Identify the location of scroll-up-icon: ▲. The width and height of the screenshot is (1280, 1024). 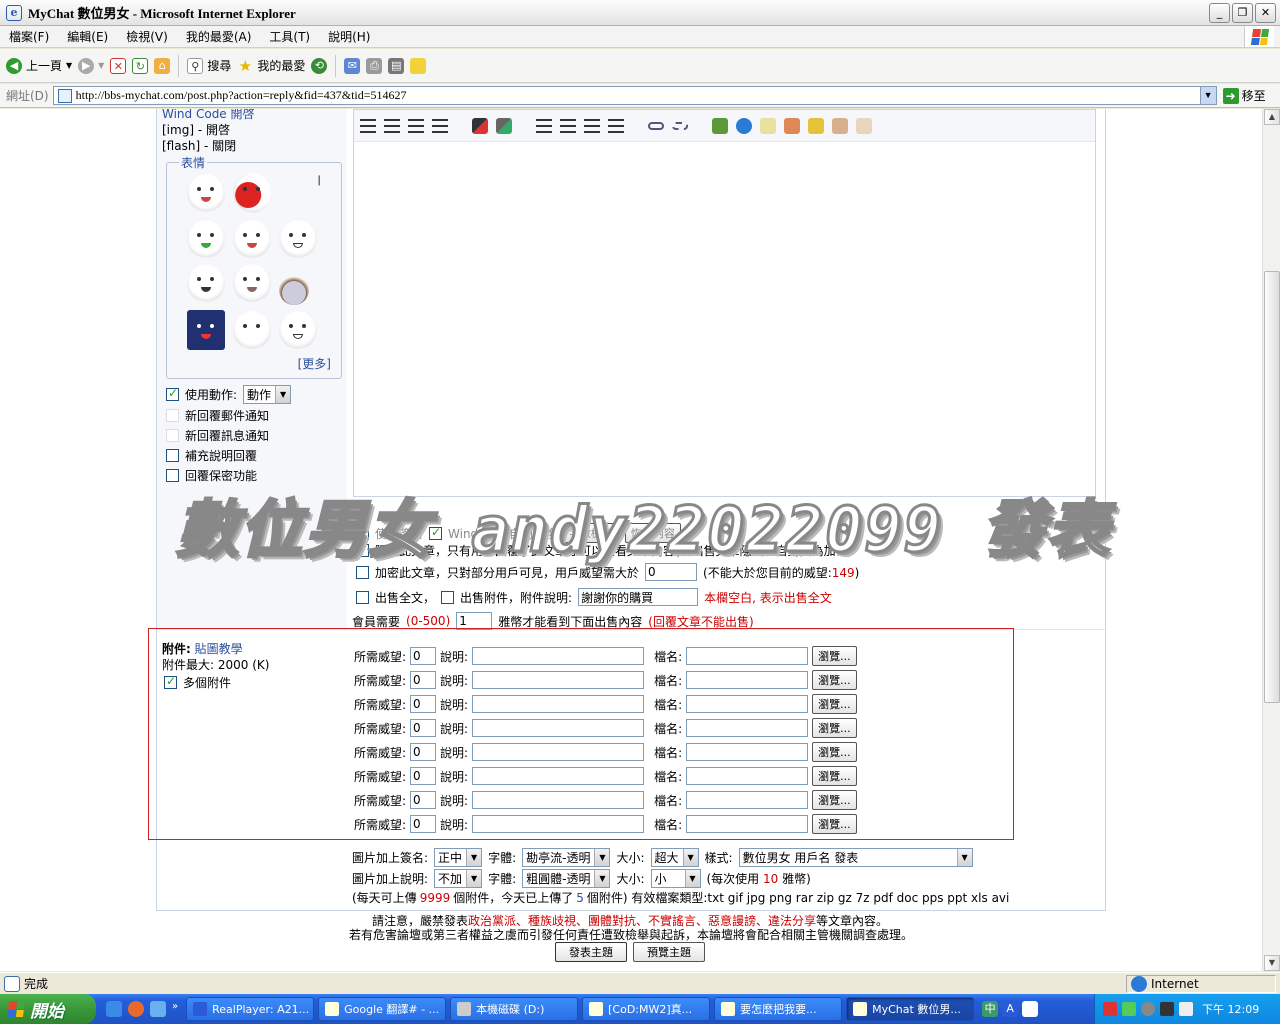
(1272, 117).